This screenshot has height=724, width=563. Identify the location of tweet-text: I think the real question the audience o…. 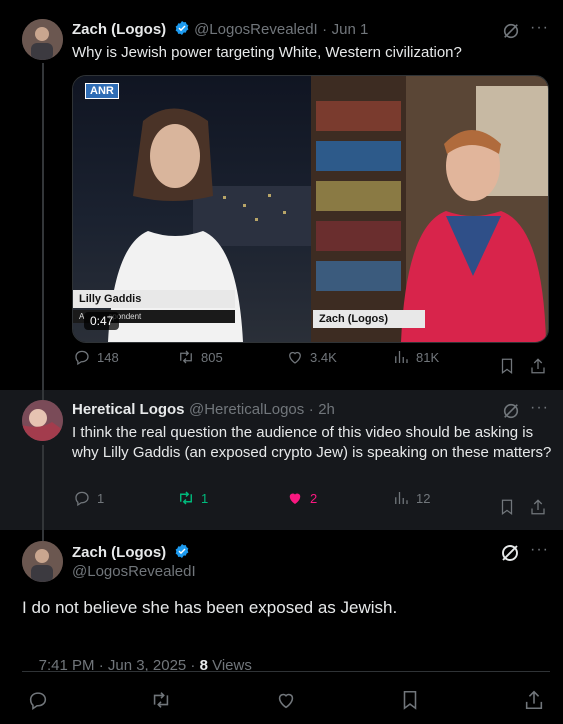
(312, 442).